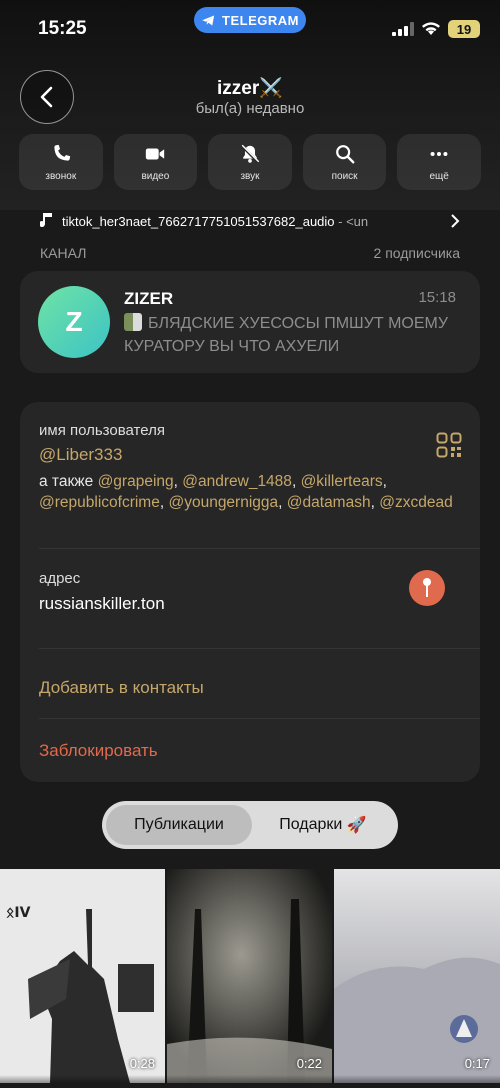 This screenshot has width=500, height=1088. I want to click on tab-gifts: Подарки 🚀, so click(323, 825).